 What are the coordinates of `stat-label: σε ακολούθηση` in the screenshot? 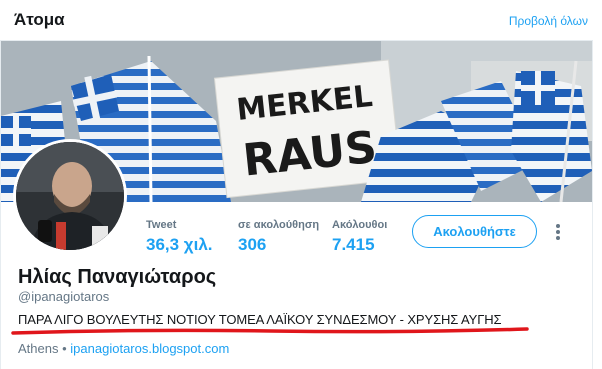 It's located at (279, 225).